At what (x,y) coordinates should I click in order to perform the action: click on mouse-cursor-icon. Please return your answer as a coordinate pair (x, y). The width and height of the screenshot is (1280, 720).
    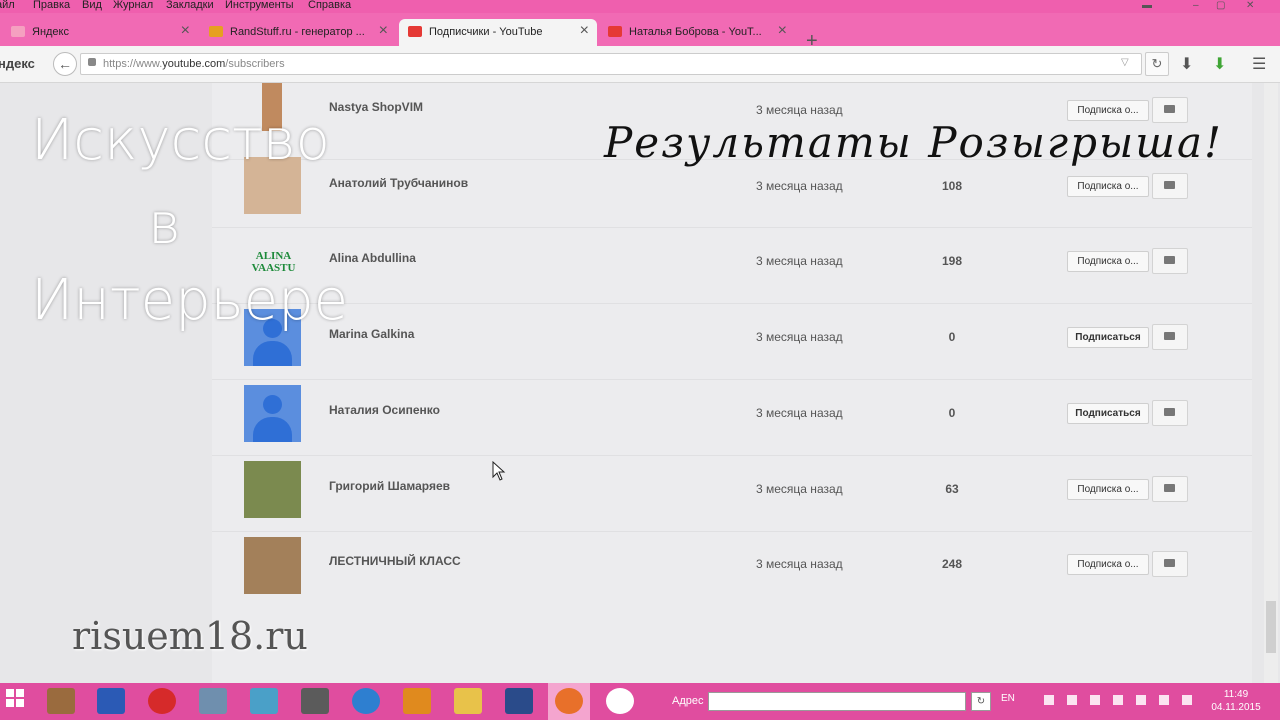
    Looking at the image, I should click on (499, 471).